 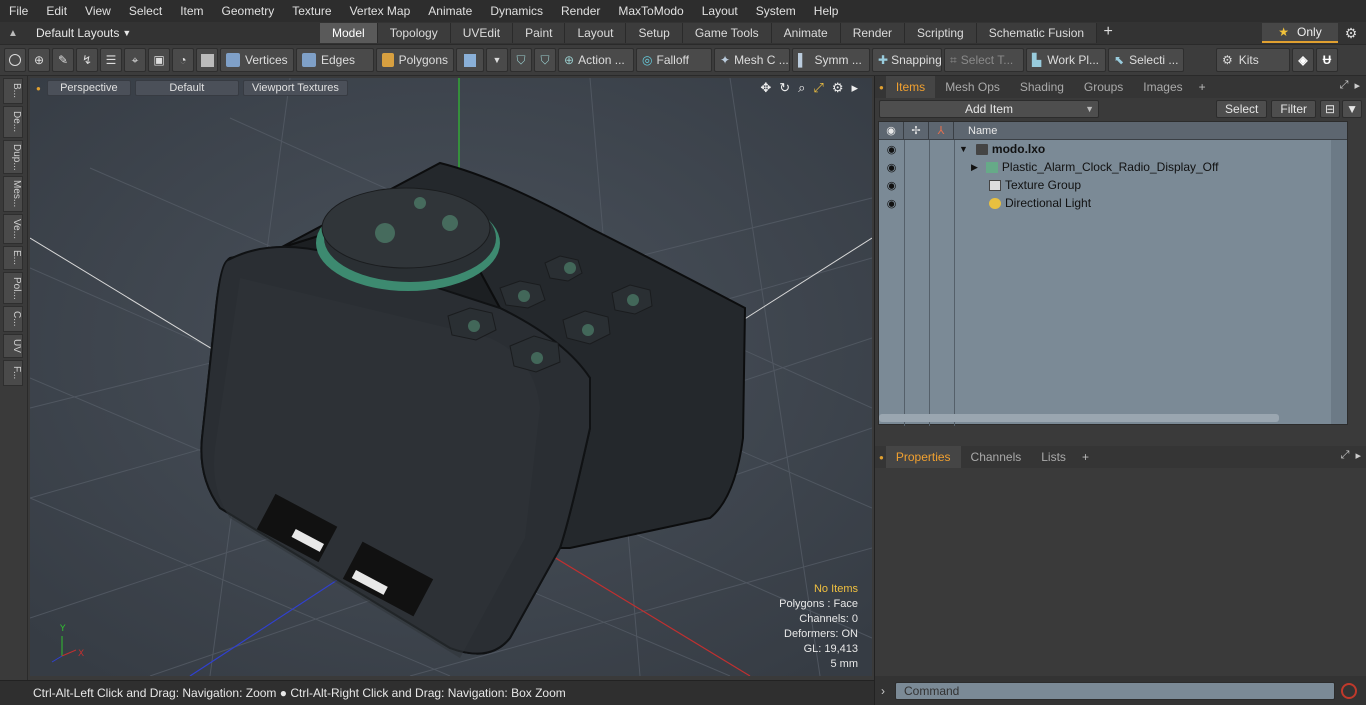 I want to click on menu-system: System, so click(x=776, y=11).